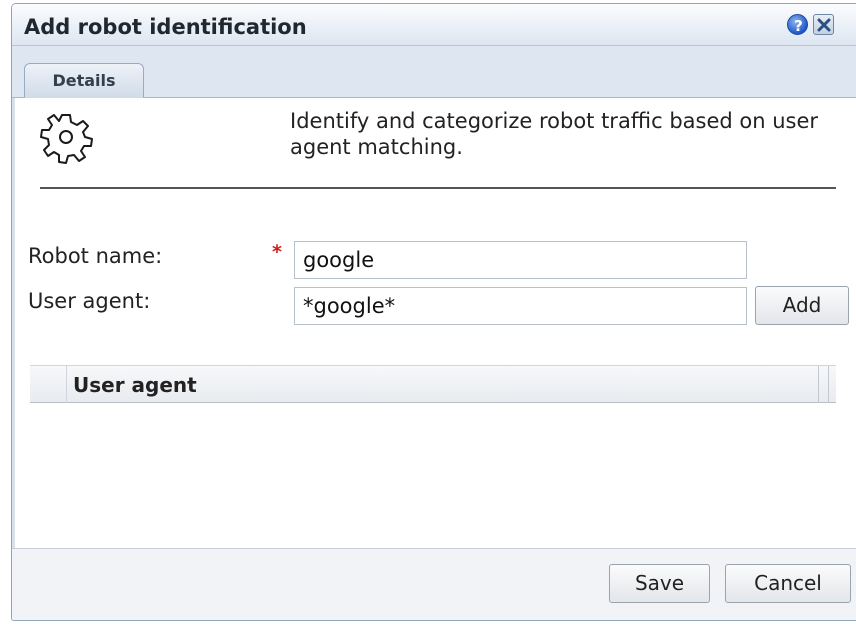  Describe the element at coordinates (802, 305) in the screenshot. I see `add-button: Add` at that location.